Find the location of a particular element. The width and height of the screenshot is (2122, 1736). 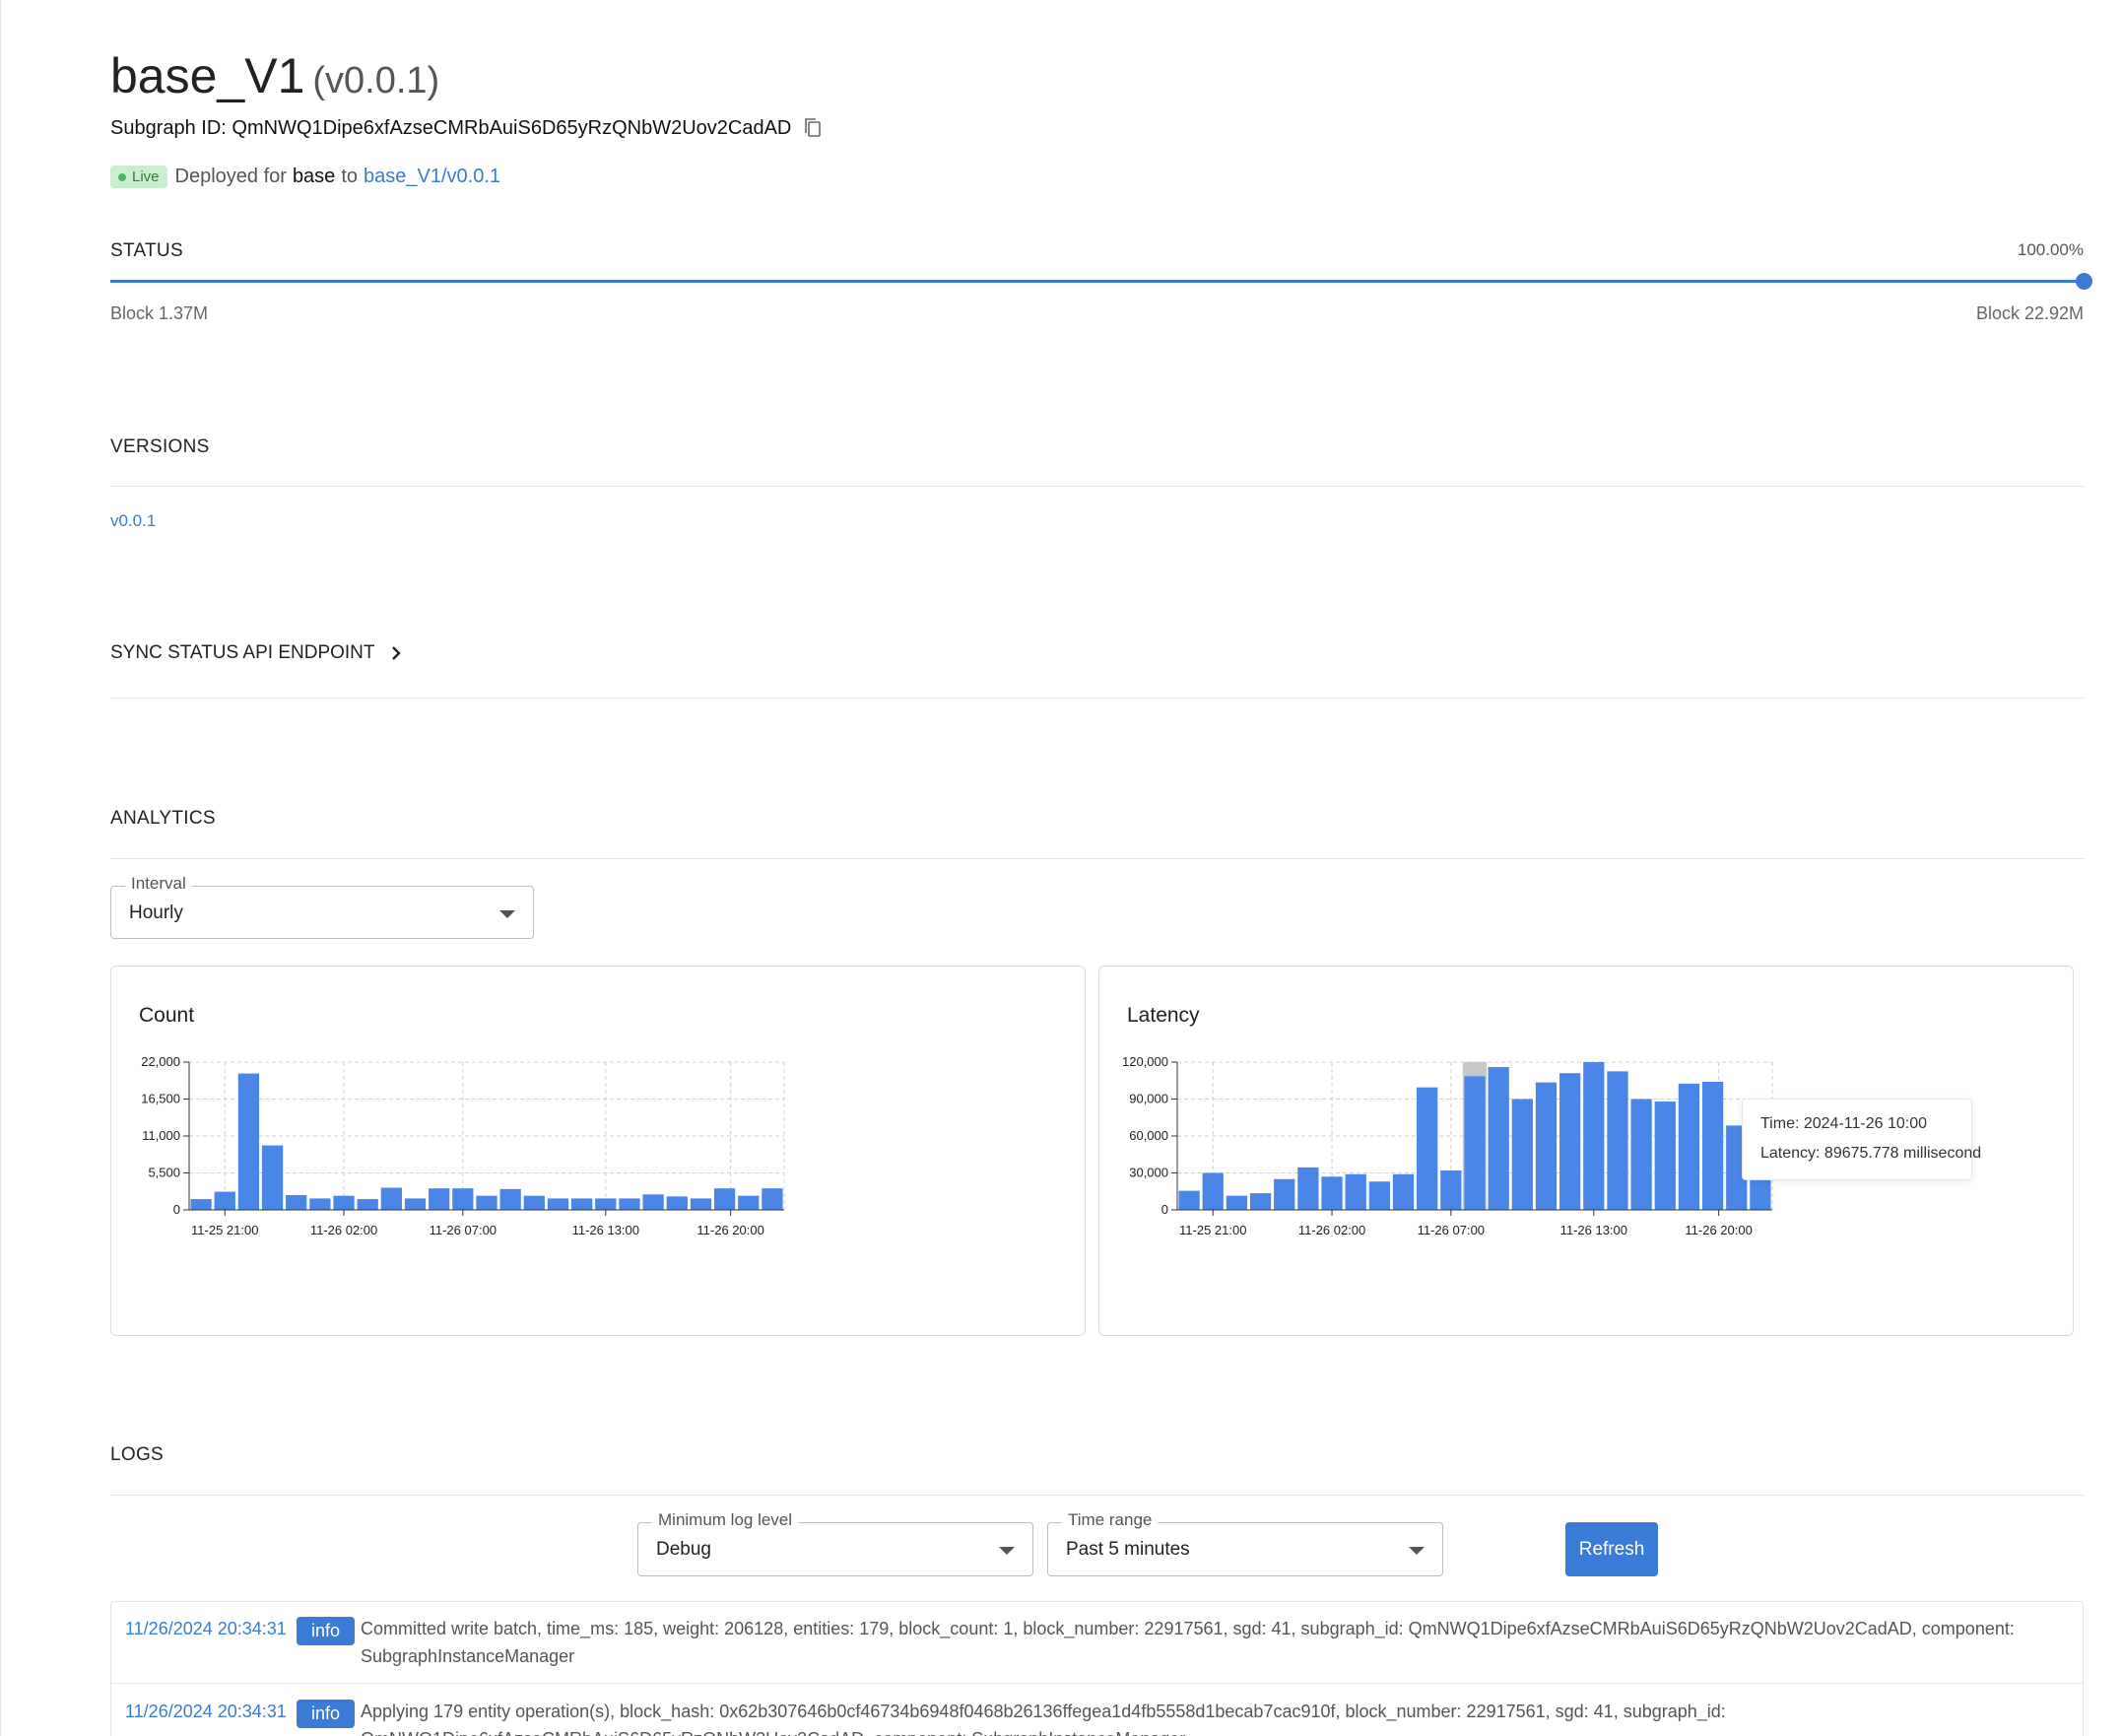

to-text: to is located at coordinates (349, 176).